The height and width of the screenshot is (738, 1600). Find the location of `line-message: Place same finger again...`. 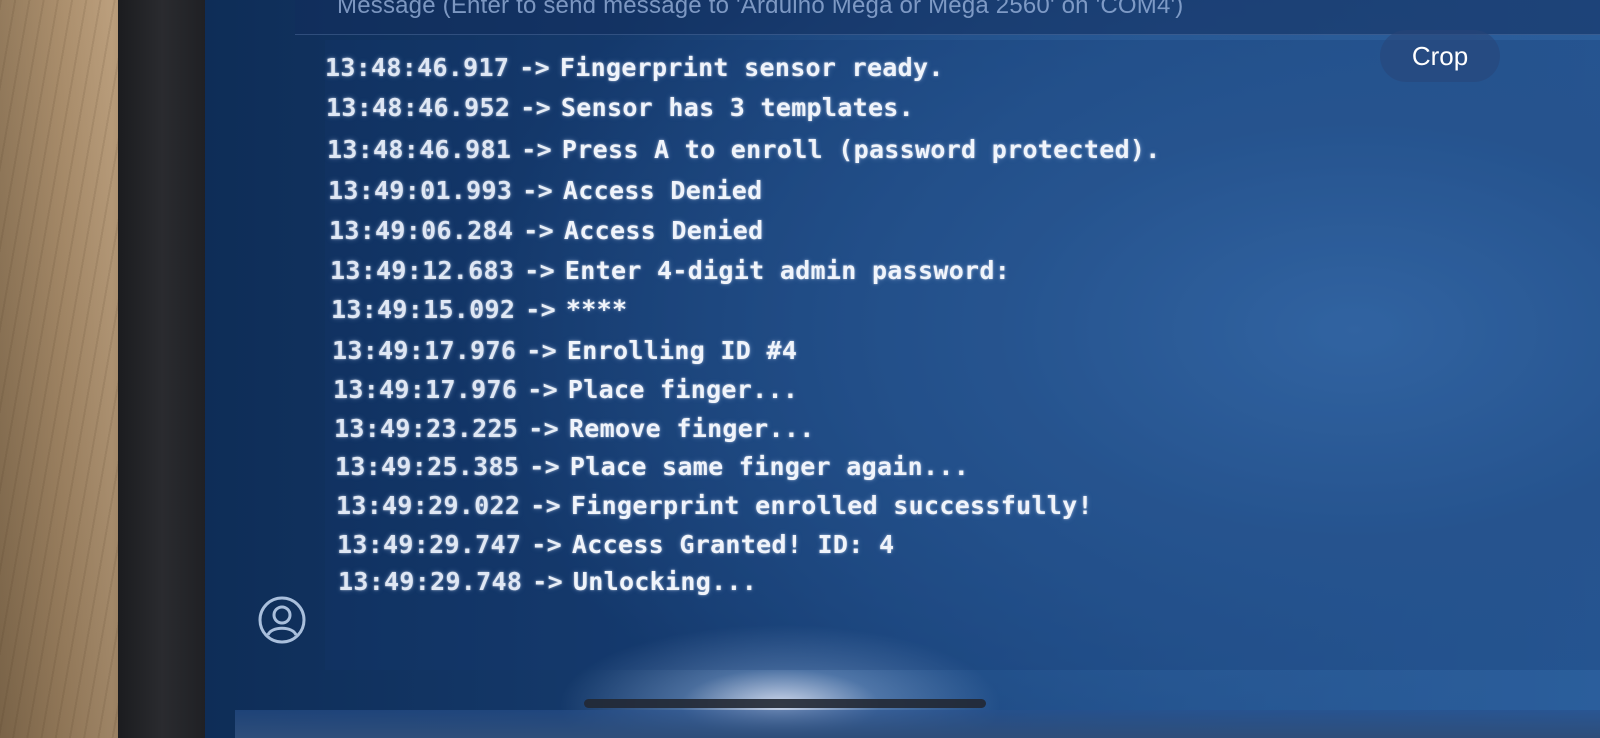

line-message: Place same finger again... is located at coordinates (769, 466).